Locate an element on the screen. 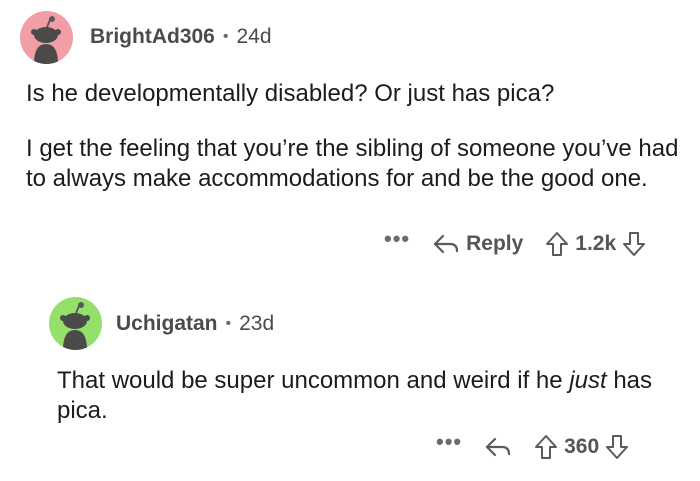 The width and height of the screenshot is (700, 481). reply-button is located at coordinates (498, 447).